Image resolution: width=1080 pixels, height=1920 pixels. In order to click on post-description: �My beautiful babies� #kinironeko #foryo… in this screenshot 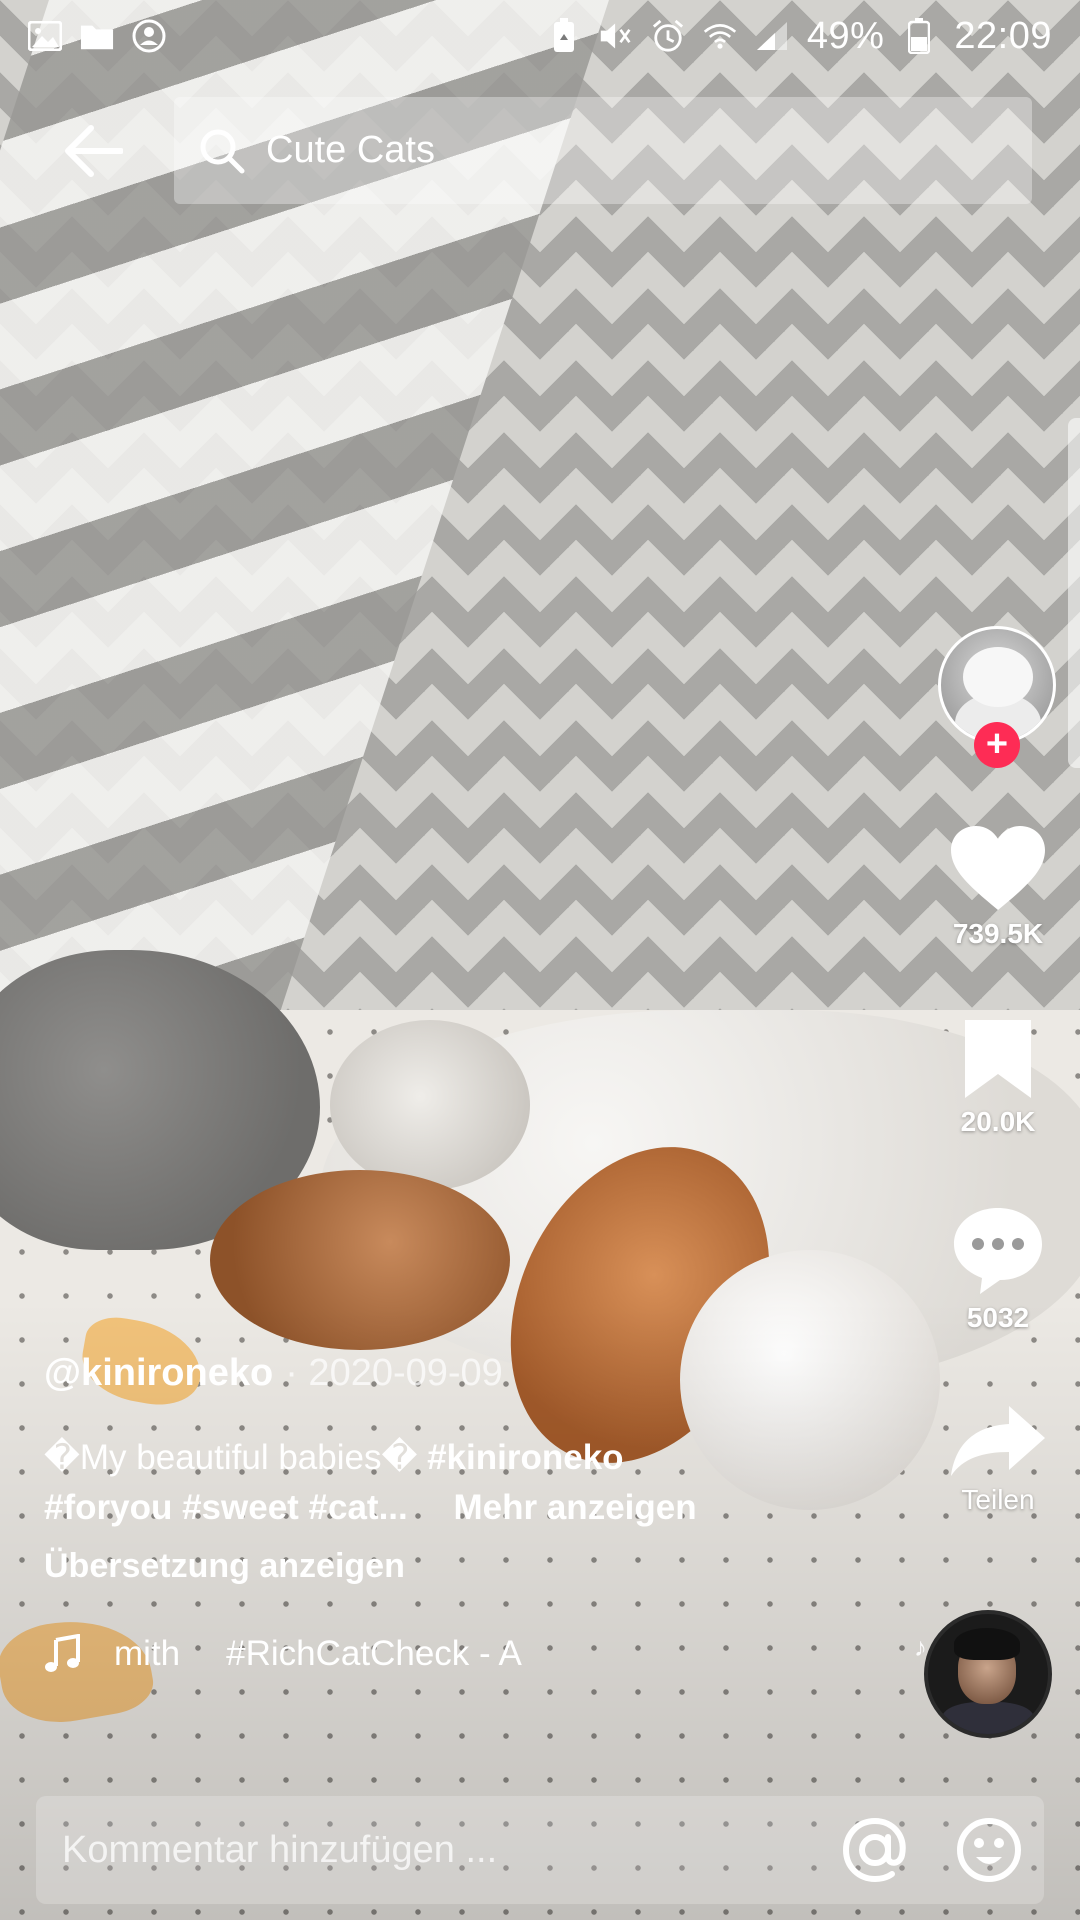, I will do `click(454, 1483)`.